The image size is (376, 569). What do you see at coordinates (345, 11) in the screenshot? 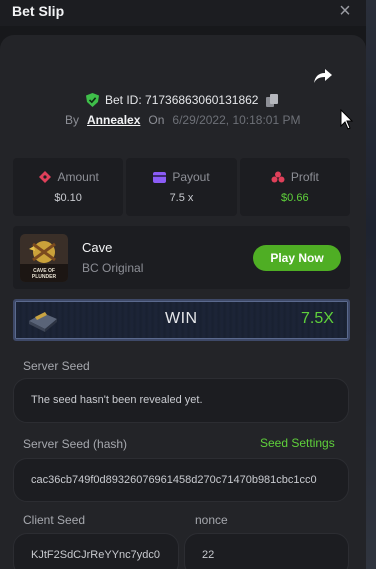
I see `close-button: ×` at bounding box center [345, 11].